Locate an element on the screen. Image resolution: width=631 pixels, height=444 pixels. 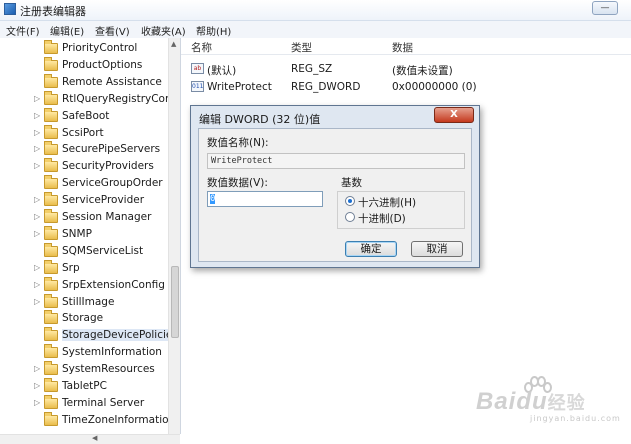
value-row-default: ab (默认) REG_SZ (数值未设置) is located at coordinates (406, 69).